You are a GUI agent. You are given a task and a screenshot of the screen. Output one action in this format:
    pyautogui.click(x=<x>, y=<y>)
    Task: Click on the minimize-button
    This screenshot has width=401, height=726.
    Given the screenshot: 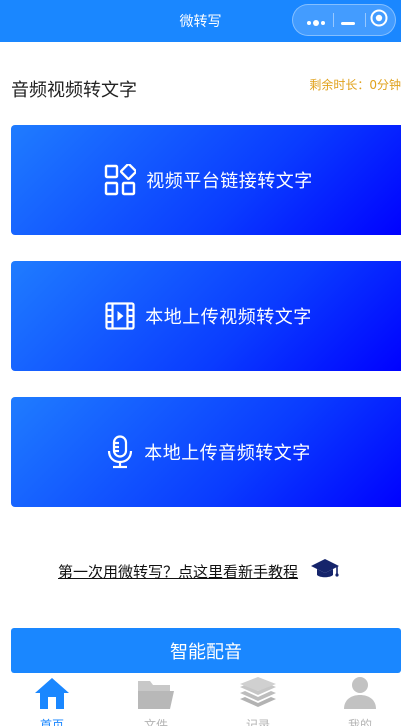 What is the action you would take?
    pyautogui.click(x=348, y=20)
    